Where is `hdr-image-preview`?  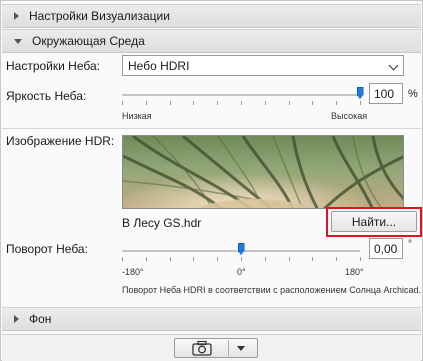 hdr-image-preview is located at coordinates (263, 172).